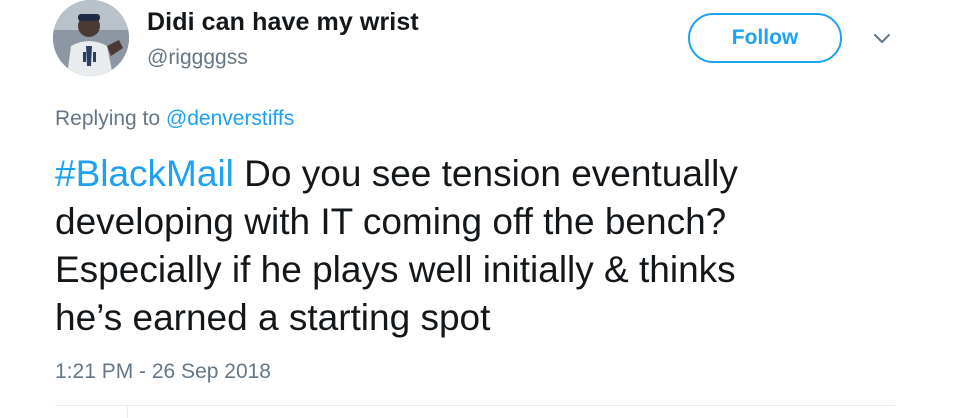 The width and height of the screenshot is (954, 418). I want to click on hashtag-link: #BlackMail, so click(144, 173).